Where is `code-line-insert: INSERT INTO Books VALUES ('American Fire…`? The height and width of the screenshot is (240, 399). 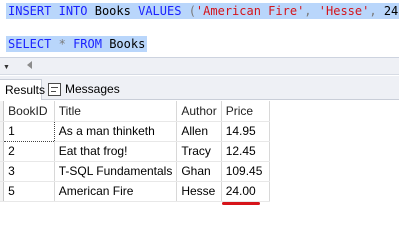 code-line-insert: INSERT INTO Books VALUES ('American Fire… is located at coordinates (202, 11).